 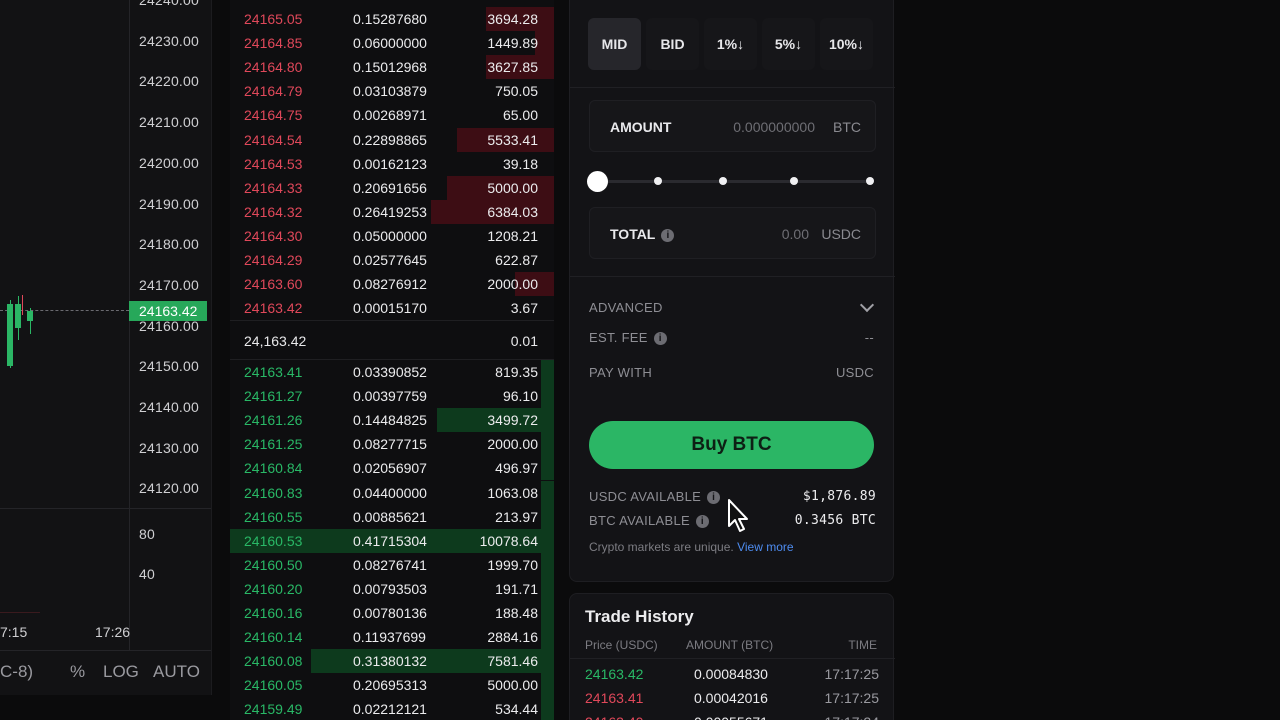 I want to click on ask-amount: 0.03103879, so click(x=390, y=91).